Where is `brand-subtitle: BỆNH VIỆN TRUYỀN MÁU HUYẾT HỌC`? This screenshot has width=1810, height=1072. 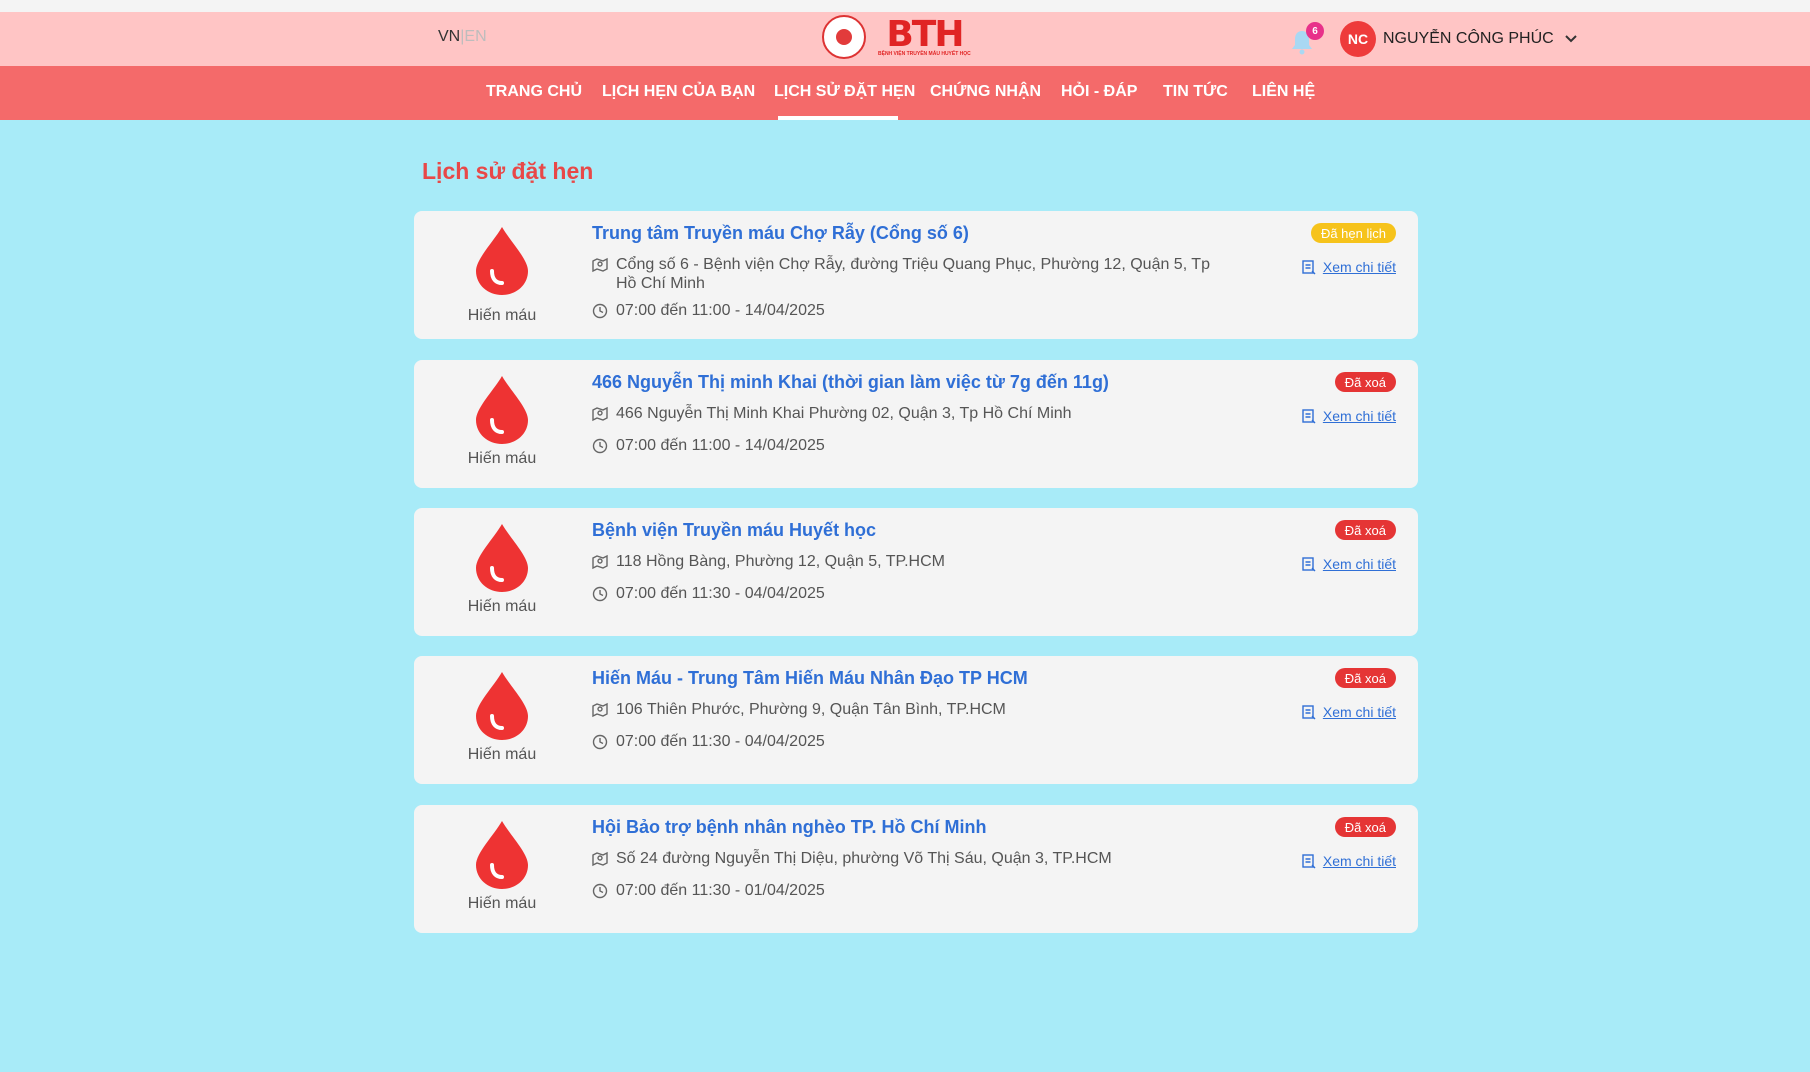 brand-subtitle: BỆNH VIỆN TRUYỀN MÁU HUYẾT HỌC is located at coordinates (924, 54).